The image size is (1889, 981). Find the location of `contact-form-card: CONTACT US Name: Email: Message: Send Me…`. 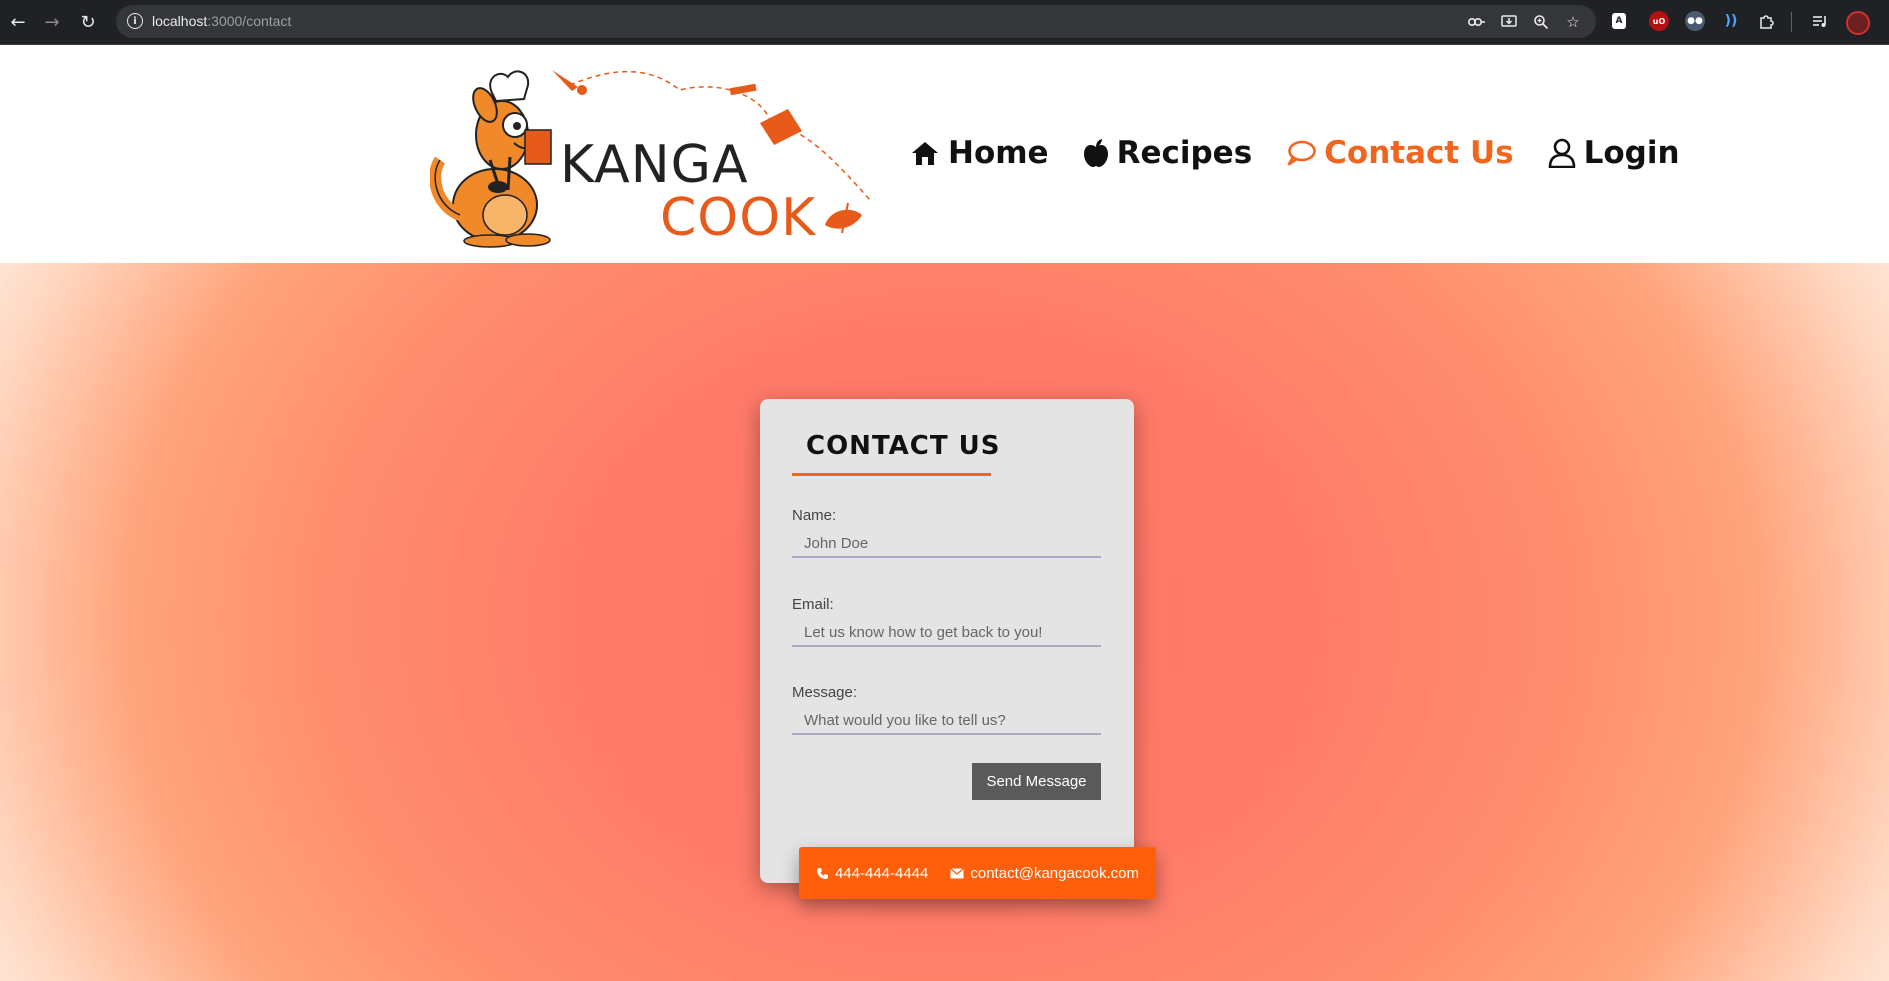

contact-form-card: CONTACT US Name: Email: Message: Send Me… is located at coordinates (947, 641).